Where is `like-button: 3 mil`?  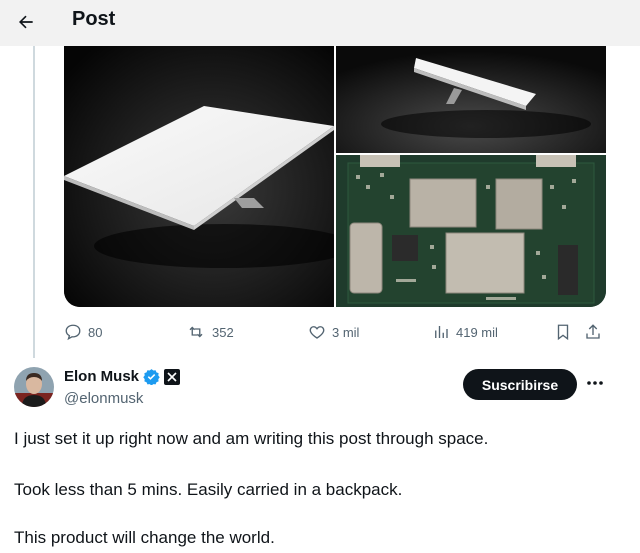
like-button: 3 mil is located at coordinates (333, 332).